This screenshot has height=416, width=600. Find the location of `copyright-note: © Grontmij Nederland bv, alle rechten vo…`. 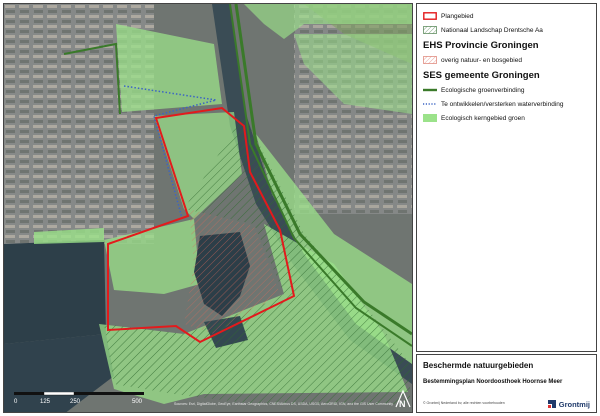

copyright-note: © Grontmij Nederland bv, alle rechten vo… is located at coordinates (464, 403).